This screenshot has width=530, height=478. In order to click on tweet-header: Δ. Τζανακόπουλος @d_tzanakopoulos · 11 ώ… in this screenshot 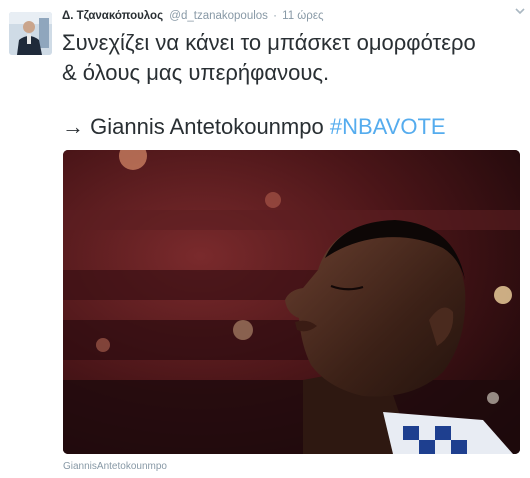, I will do `click(292, 18)`.